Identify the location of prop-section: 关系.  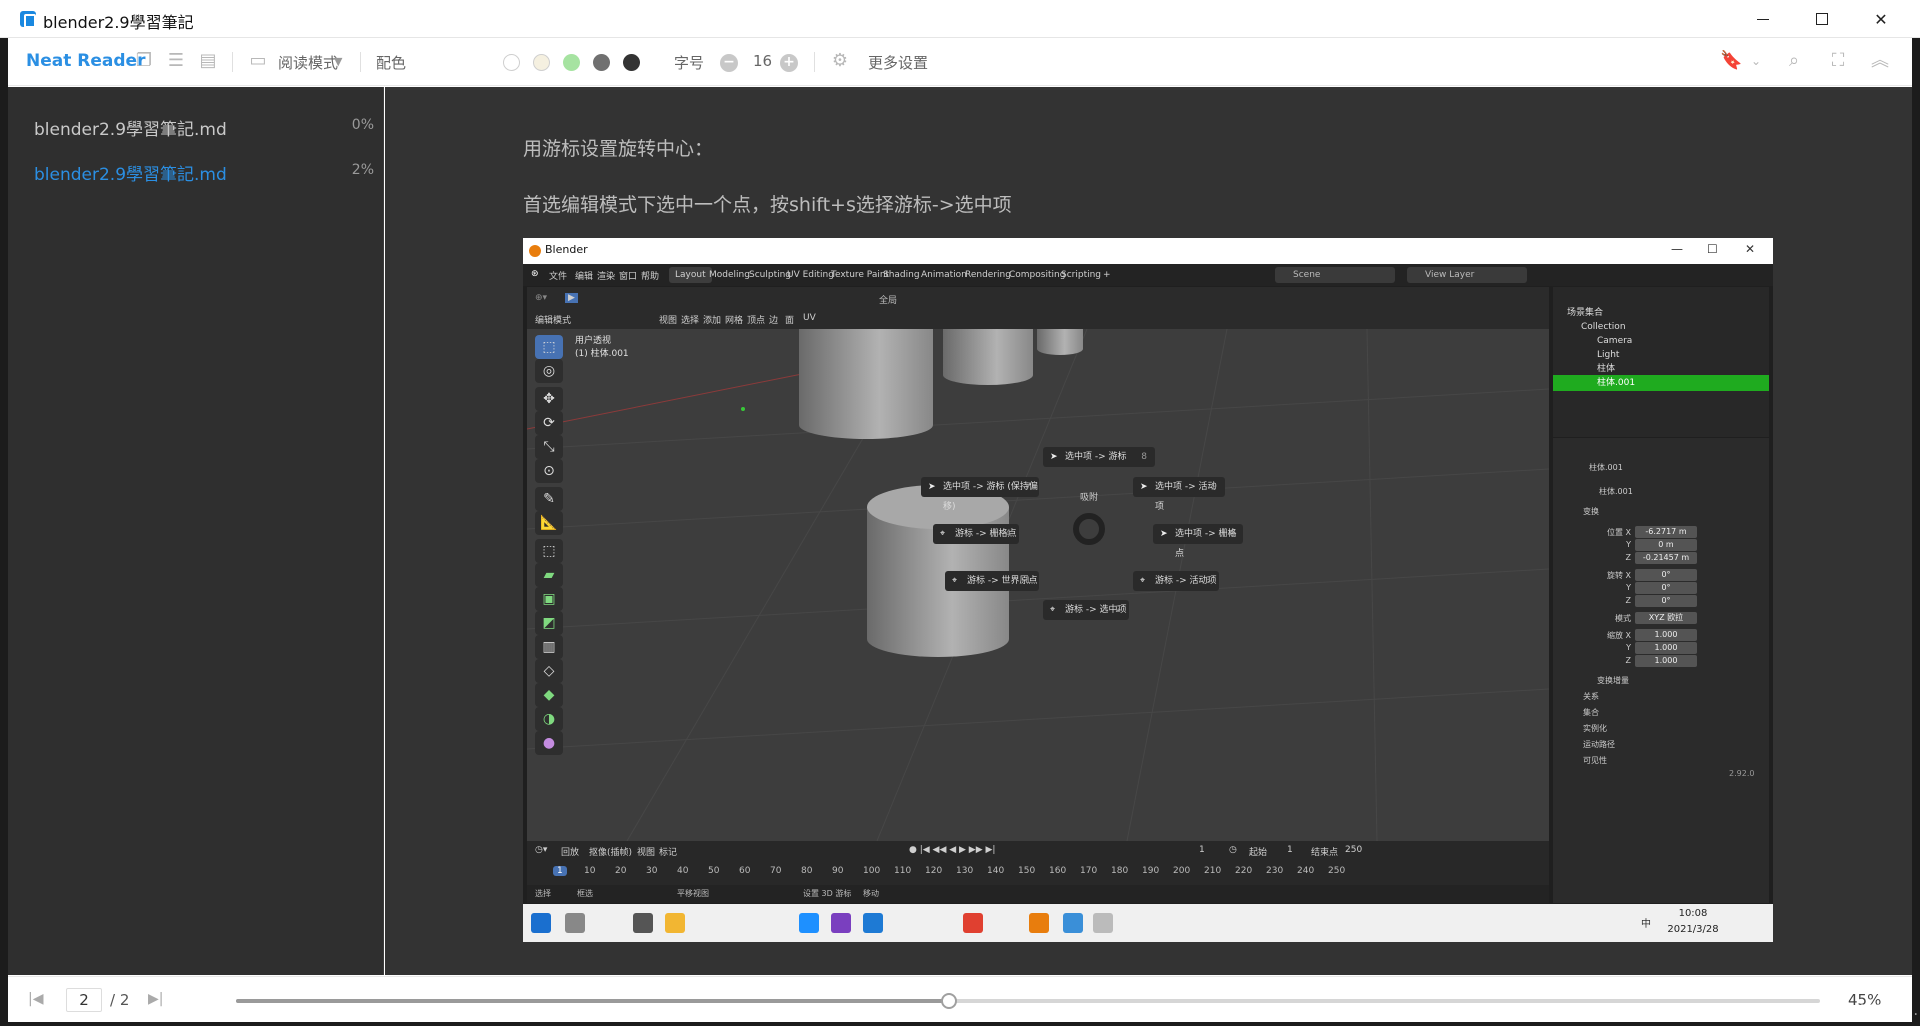
(1591, 696).